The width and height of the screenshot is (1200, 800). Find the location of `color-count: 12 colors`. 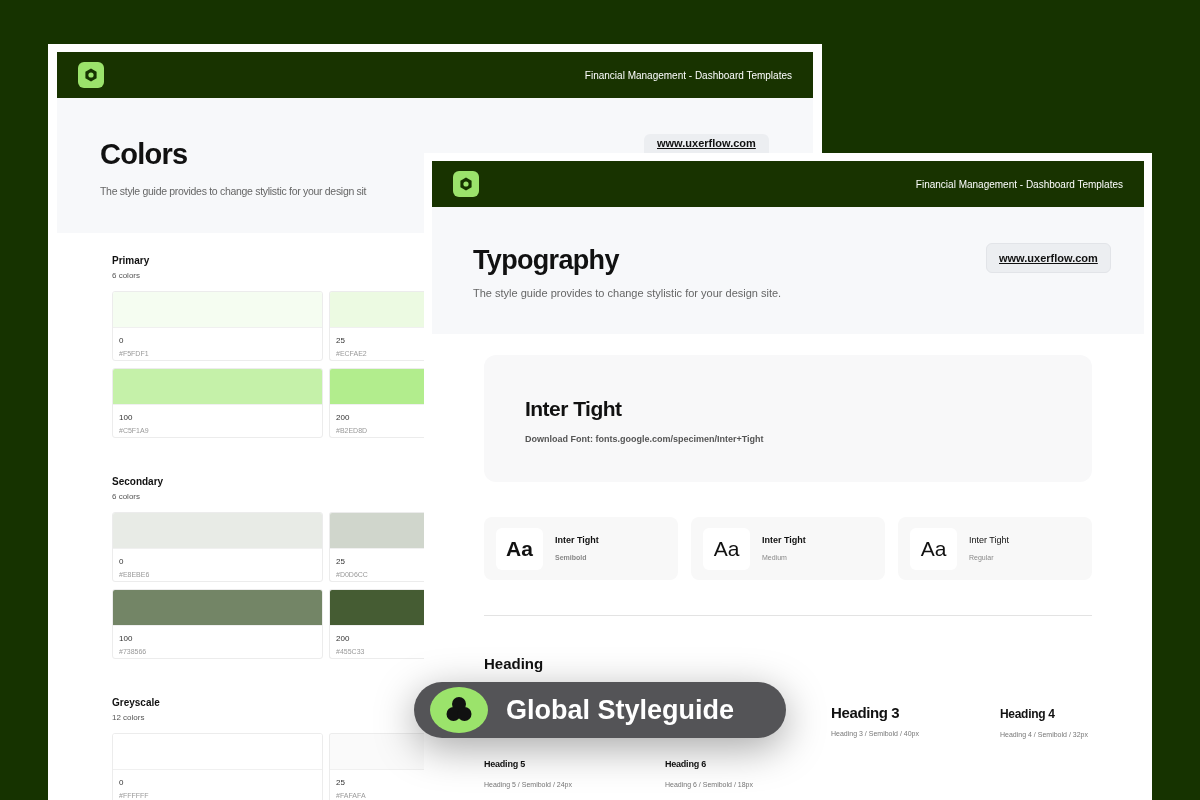

color-count: 12 colors is located at coordinates (128, 718).